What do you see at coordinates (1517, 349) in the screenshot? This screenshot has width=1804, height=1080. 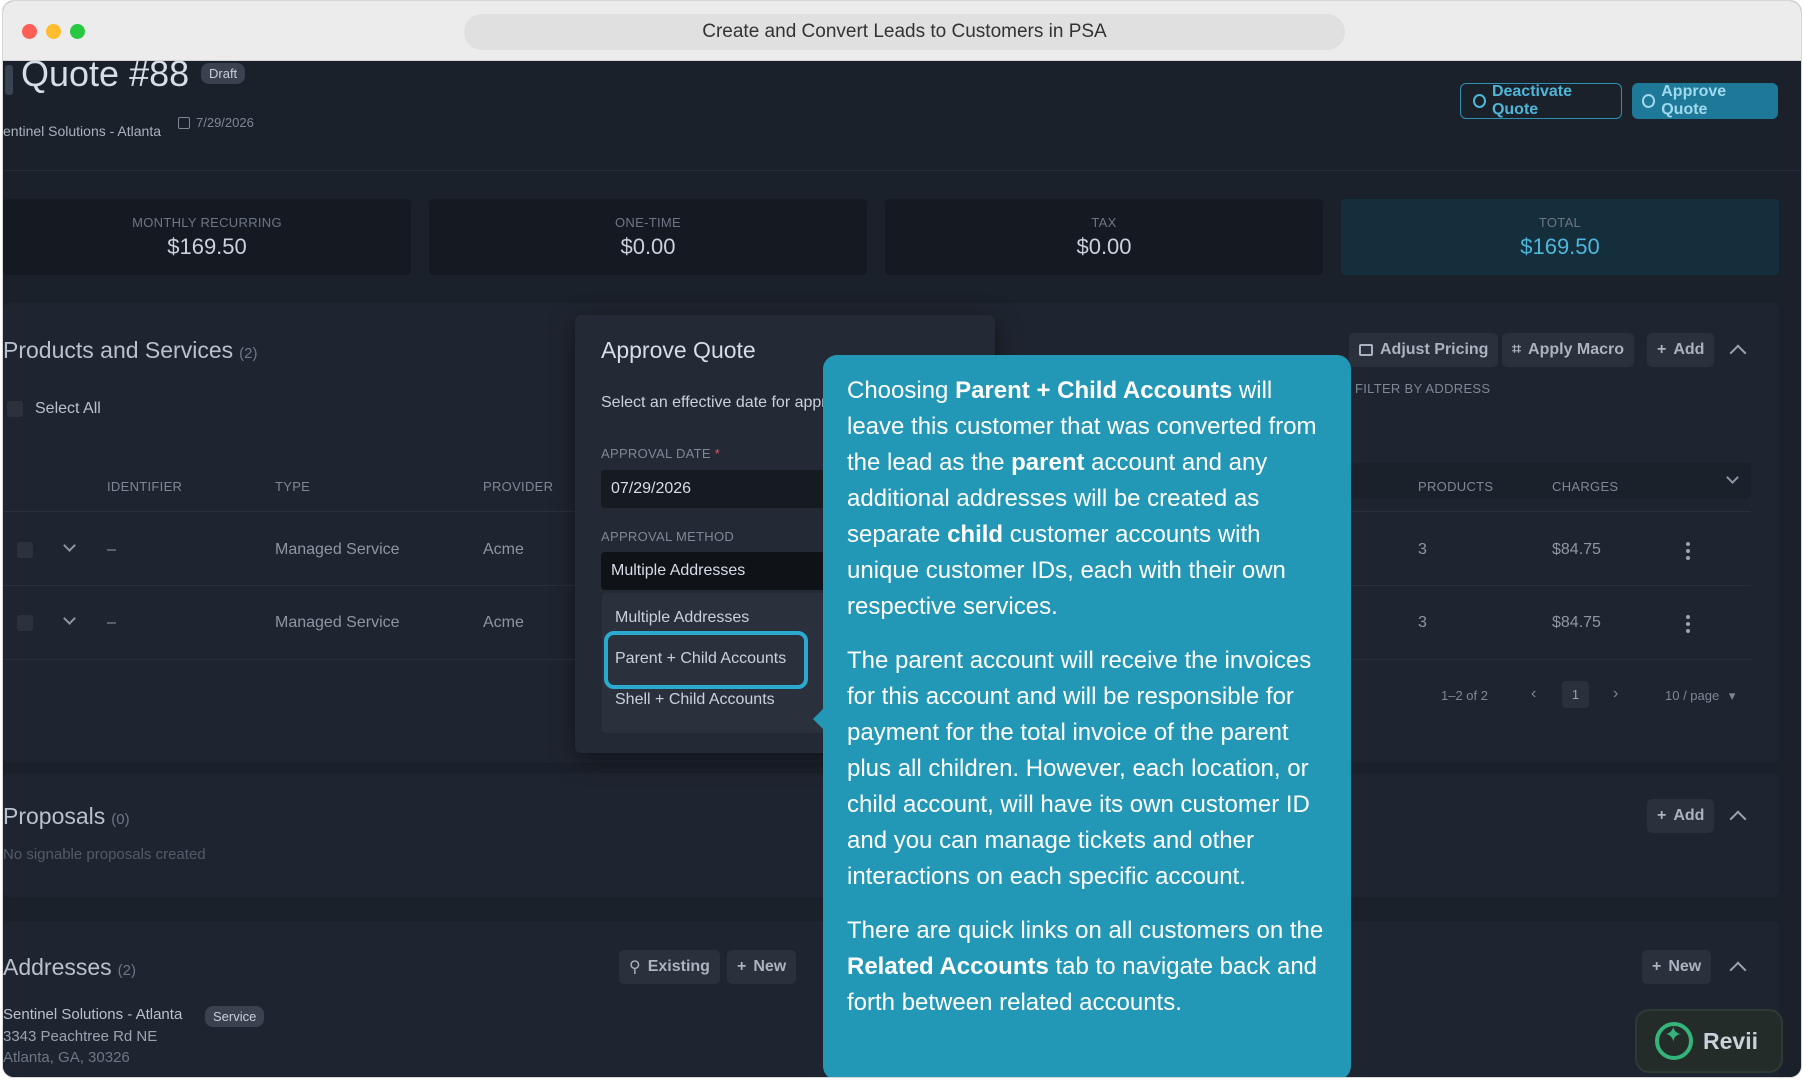 I see `macro-icon: ⌗` at bounding box center [1517, 349].